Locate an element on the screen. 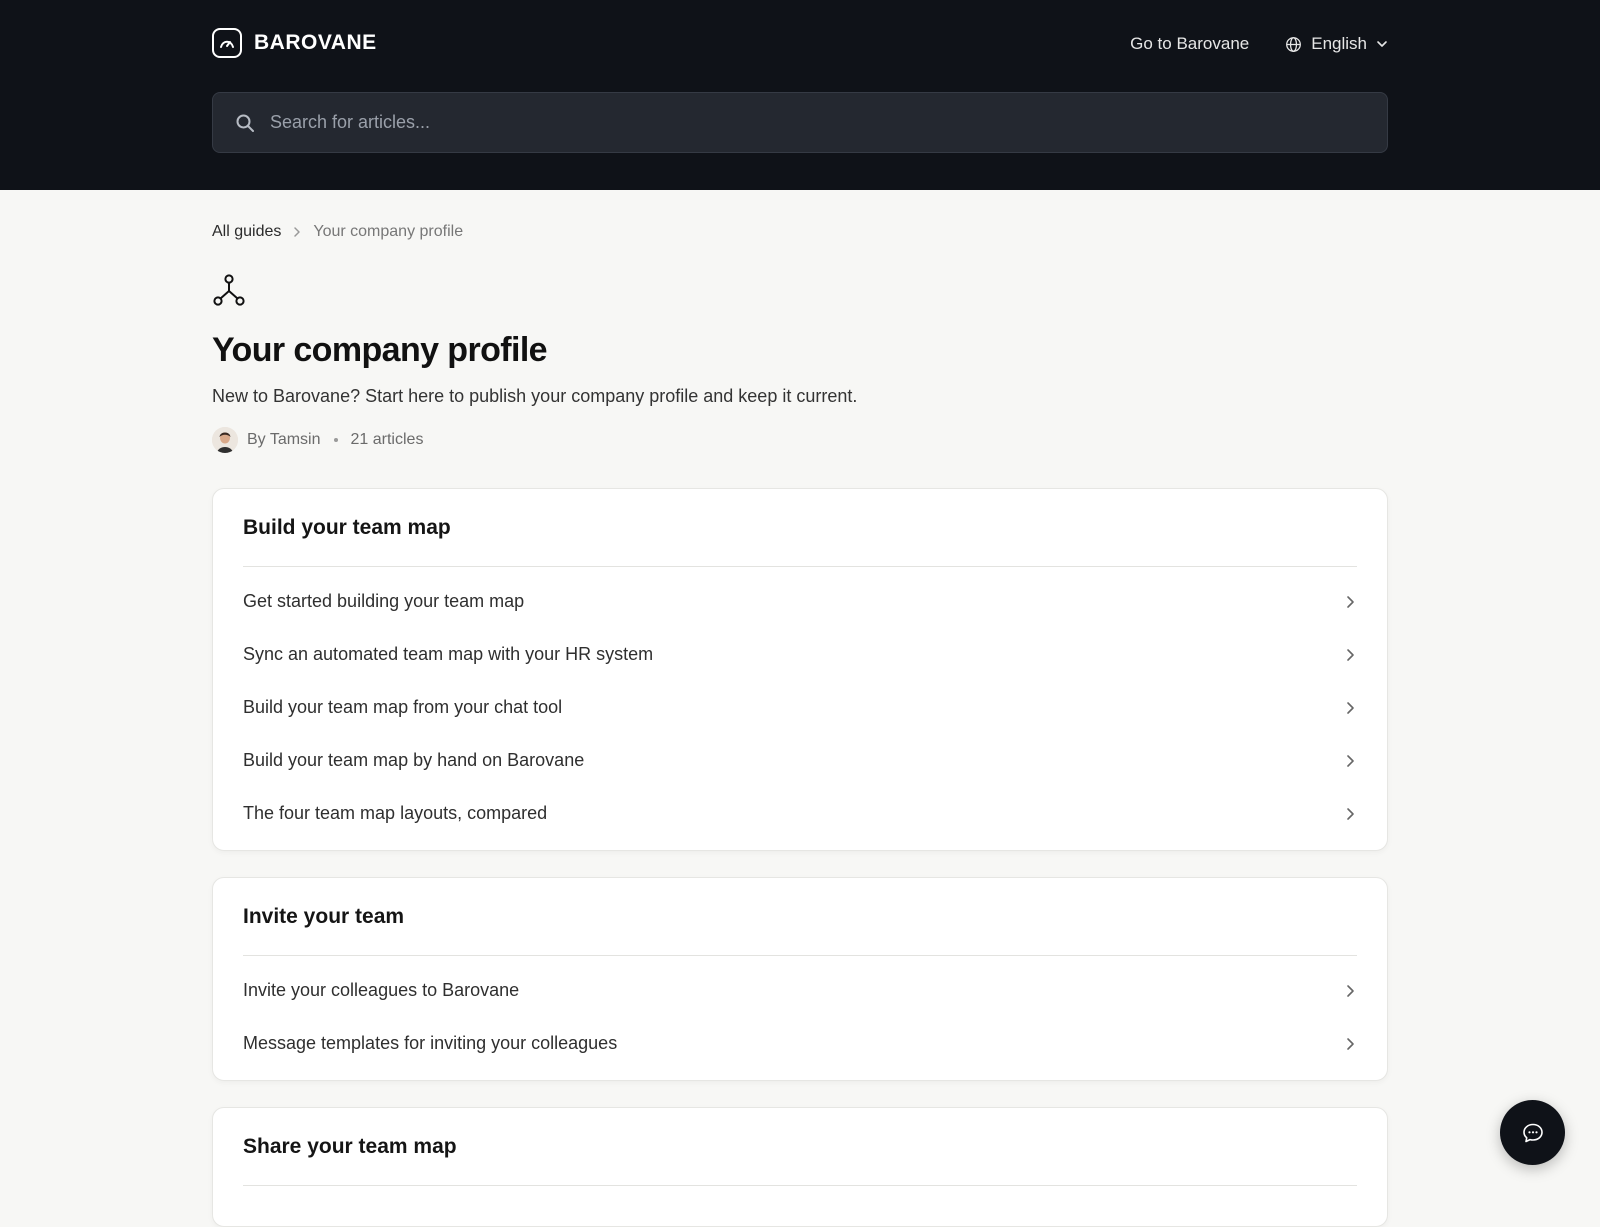  article-link: The four team map layouts, compared is located at coordinates (800, 813).